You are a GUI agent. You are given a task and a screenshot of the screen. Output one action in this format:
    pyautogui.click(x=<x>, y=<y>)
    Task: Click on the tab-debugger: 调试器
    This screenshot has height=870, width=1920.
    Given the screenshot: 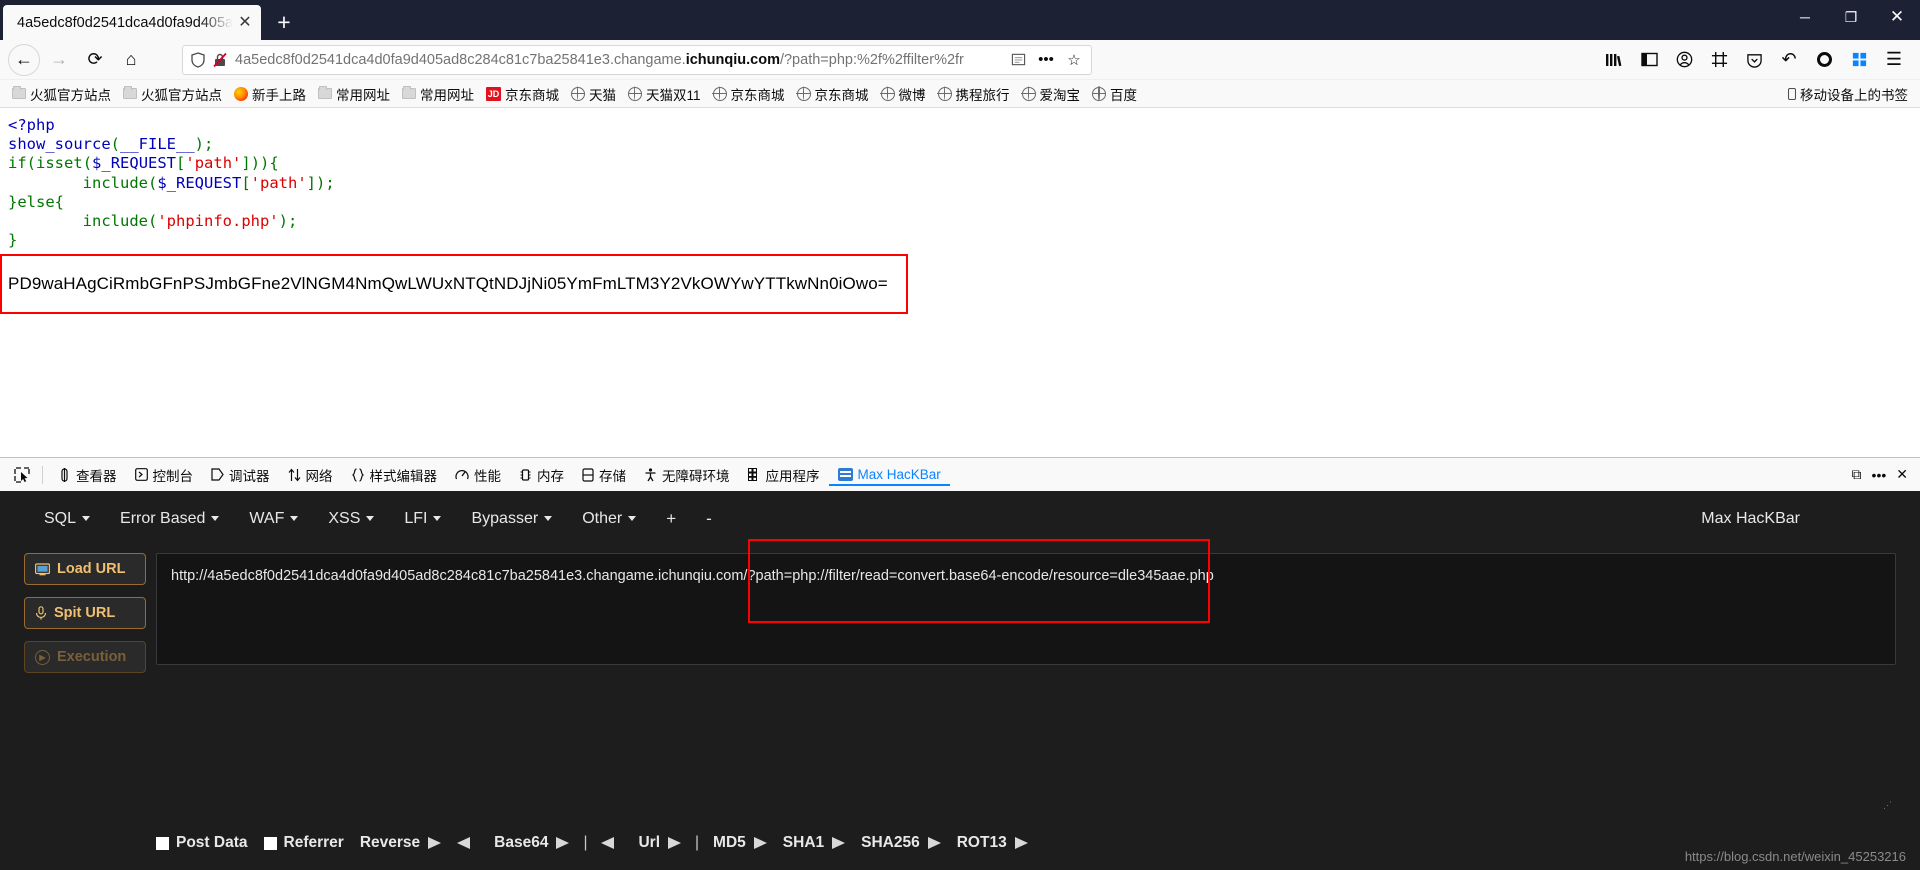 What is the action you would take?
    pyautogui.click(x=240, y=475)
    